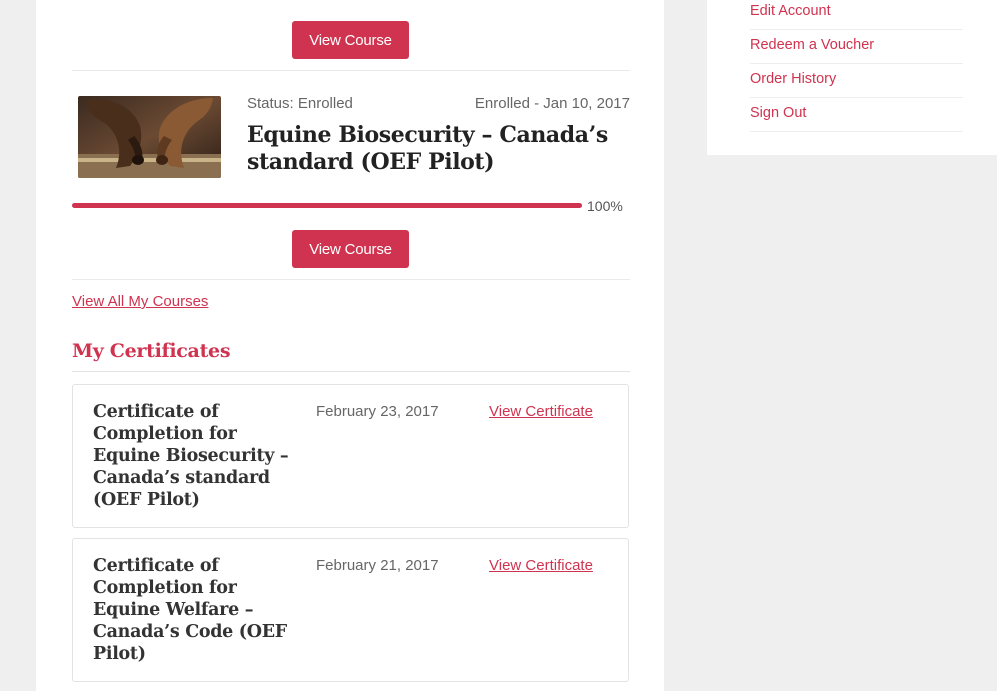 The image size is (997, 691). Describe the element at coordinates (151, 351) in the screenshot. I see `certificates-heading: My Certificates` at that location.